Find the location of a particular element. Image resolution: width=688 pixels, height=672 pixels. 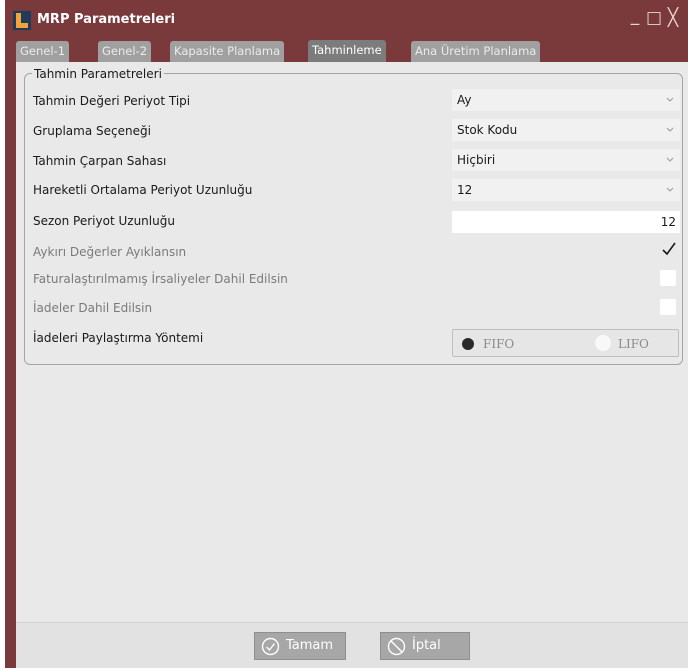

grouping-label: Gruplama Seçeneği is located at coordinates (92, 131).